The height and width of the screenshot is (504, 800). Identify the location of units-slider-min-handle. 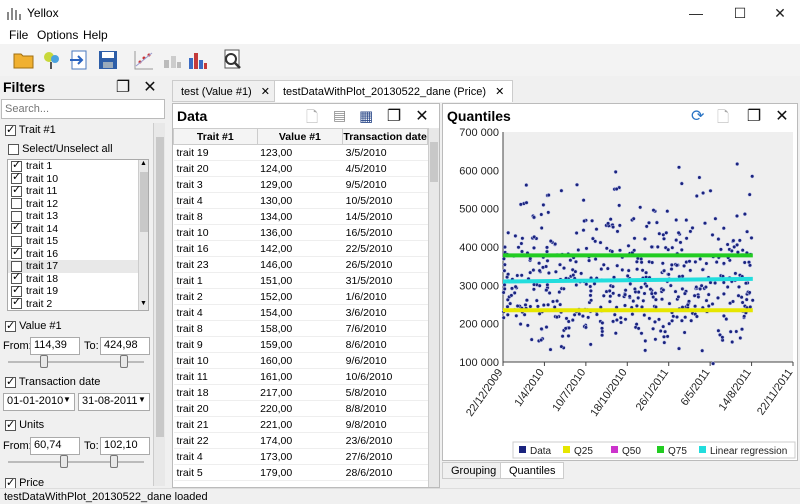
(64, 461).